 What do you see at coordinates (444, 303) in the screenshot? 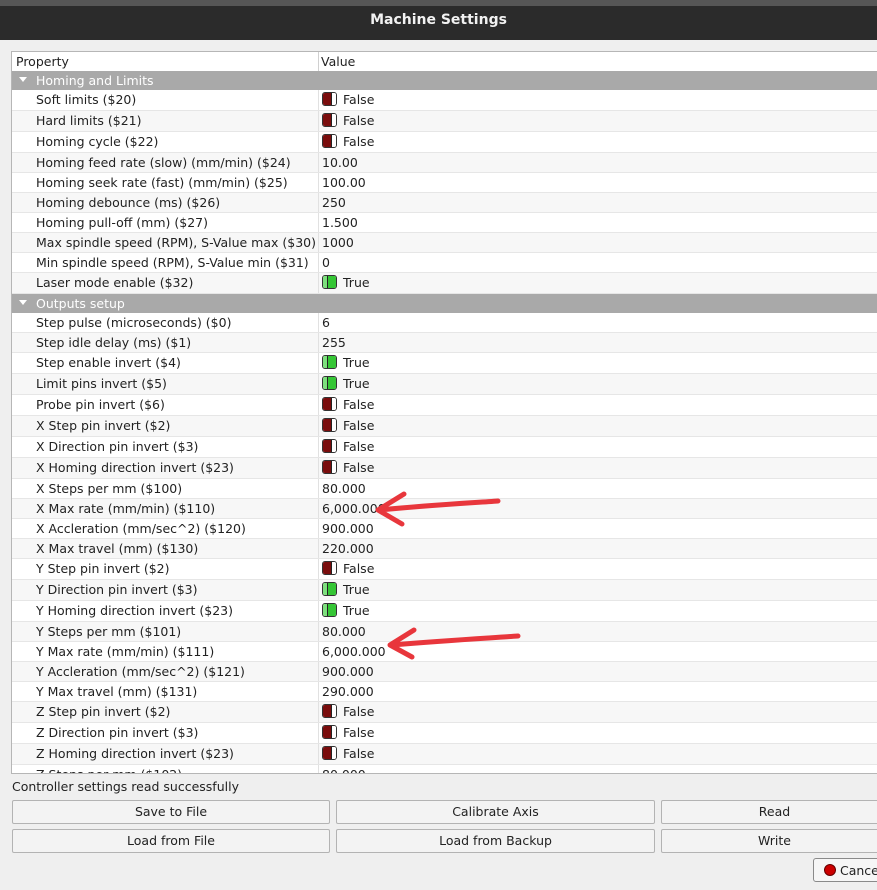
I see `group-row: Outputs setup` at bounding box center [444, 303].